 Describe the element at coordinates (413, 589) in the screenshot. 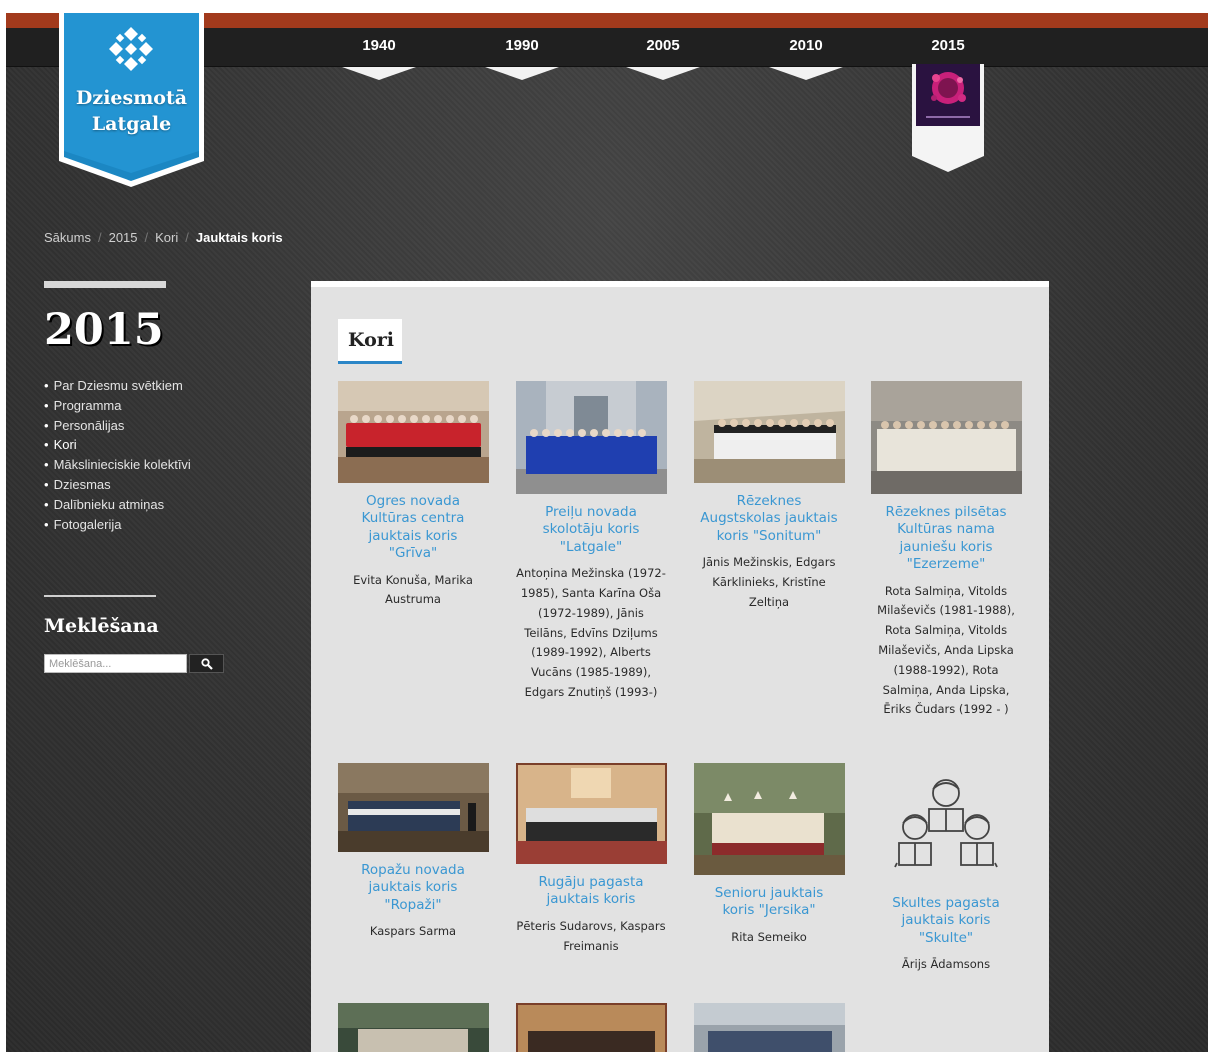

I see `choir-conductors: Evita Konuša, Marika Austruma` at that location.